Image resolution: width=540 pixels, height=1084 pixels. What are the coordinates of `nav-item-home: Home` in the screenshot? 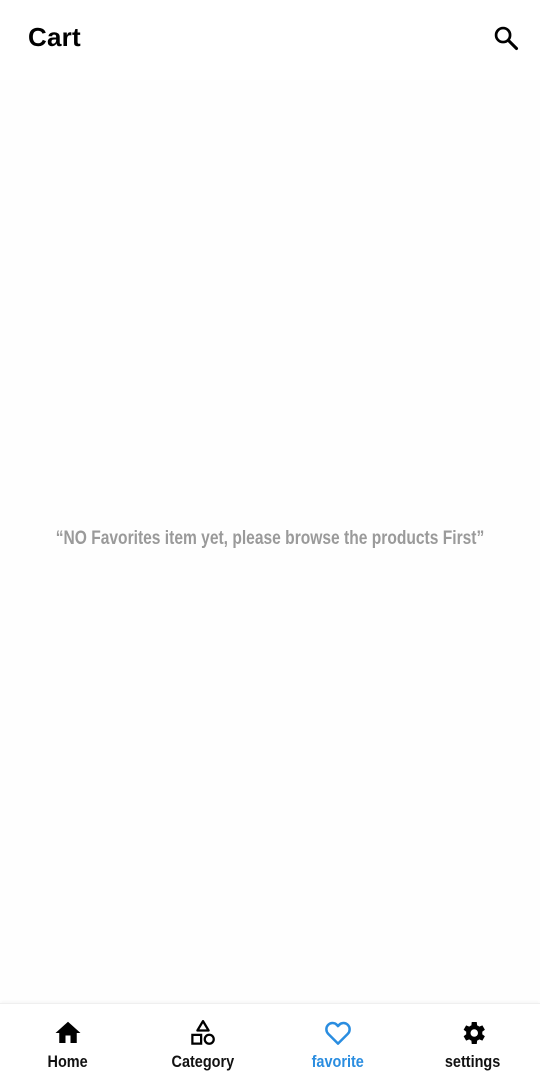 It's located at (67, 1044).